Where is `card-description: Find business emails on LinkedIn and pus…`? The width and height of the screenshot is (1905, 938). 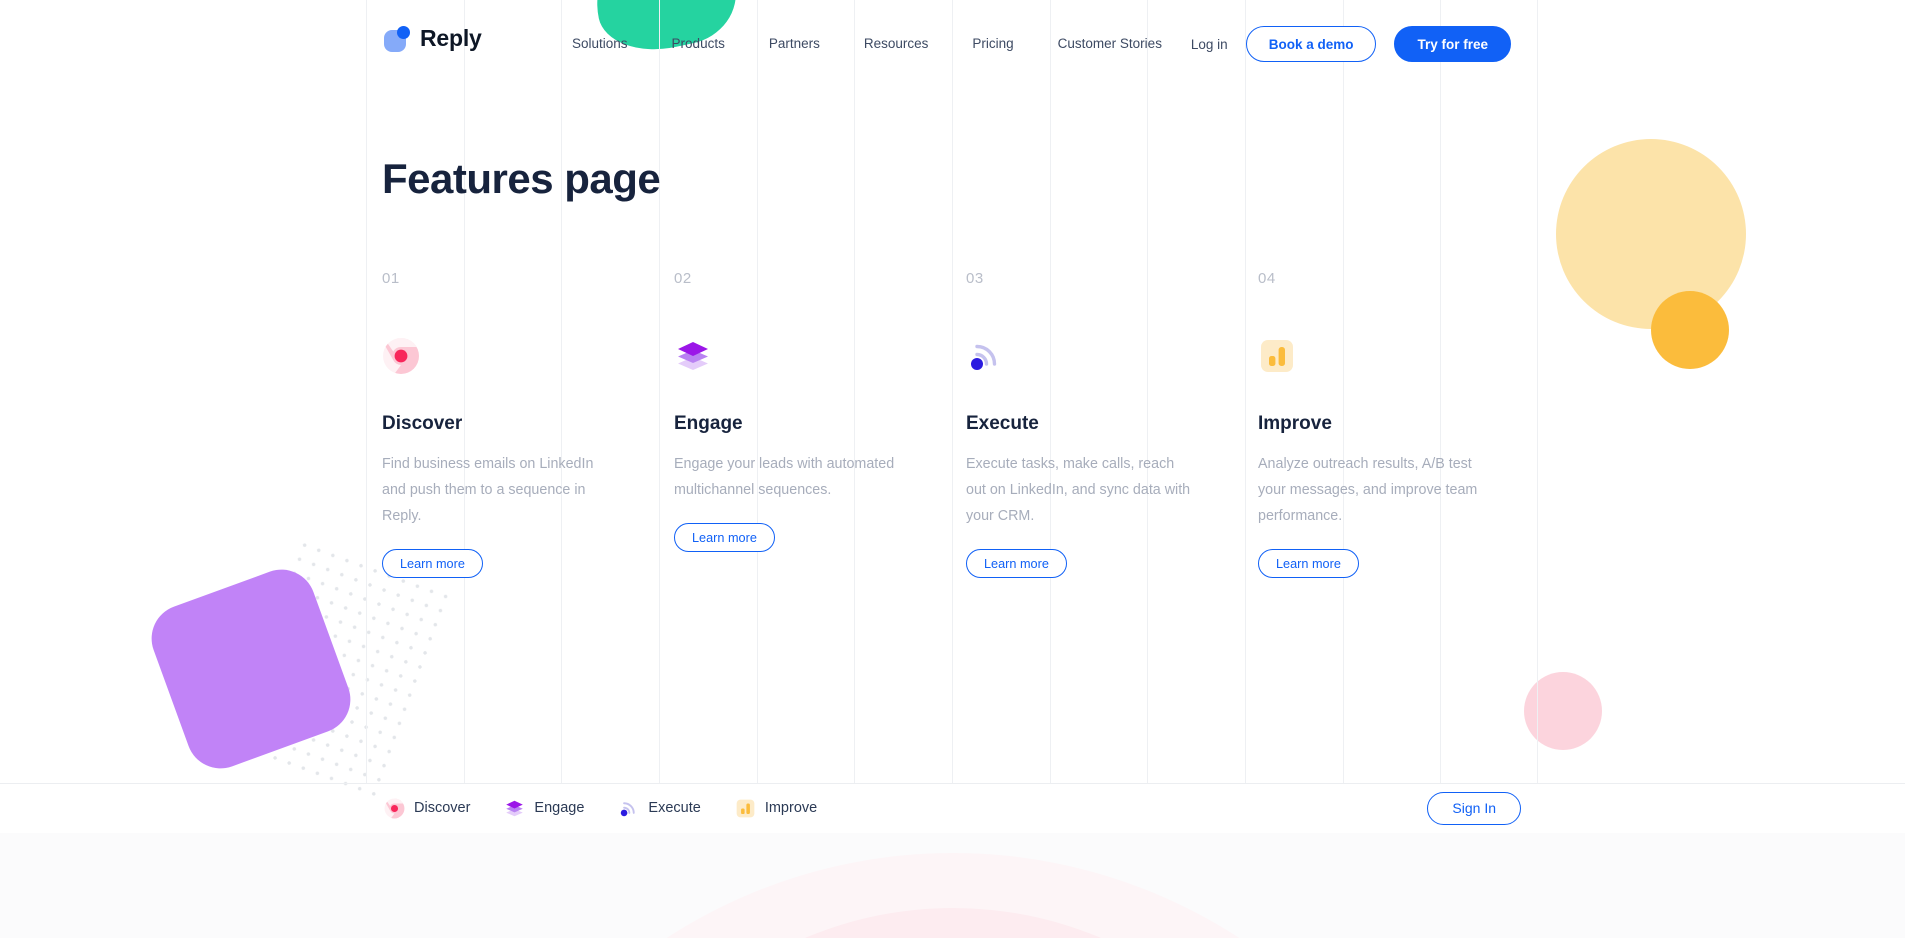 card-description: Find business emails on LinkedIn and pus… is located at coordinates (488, 490).